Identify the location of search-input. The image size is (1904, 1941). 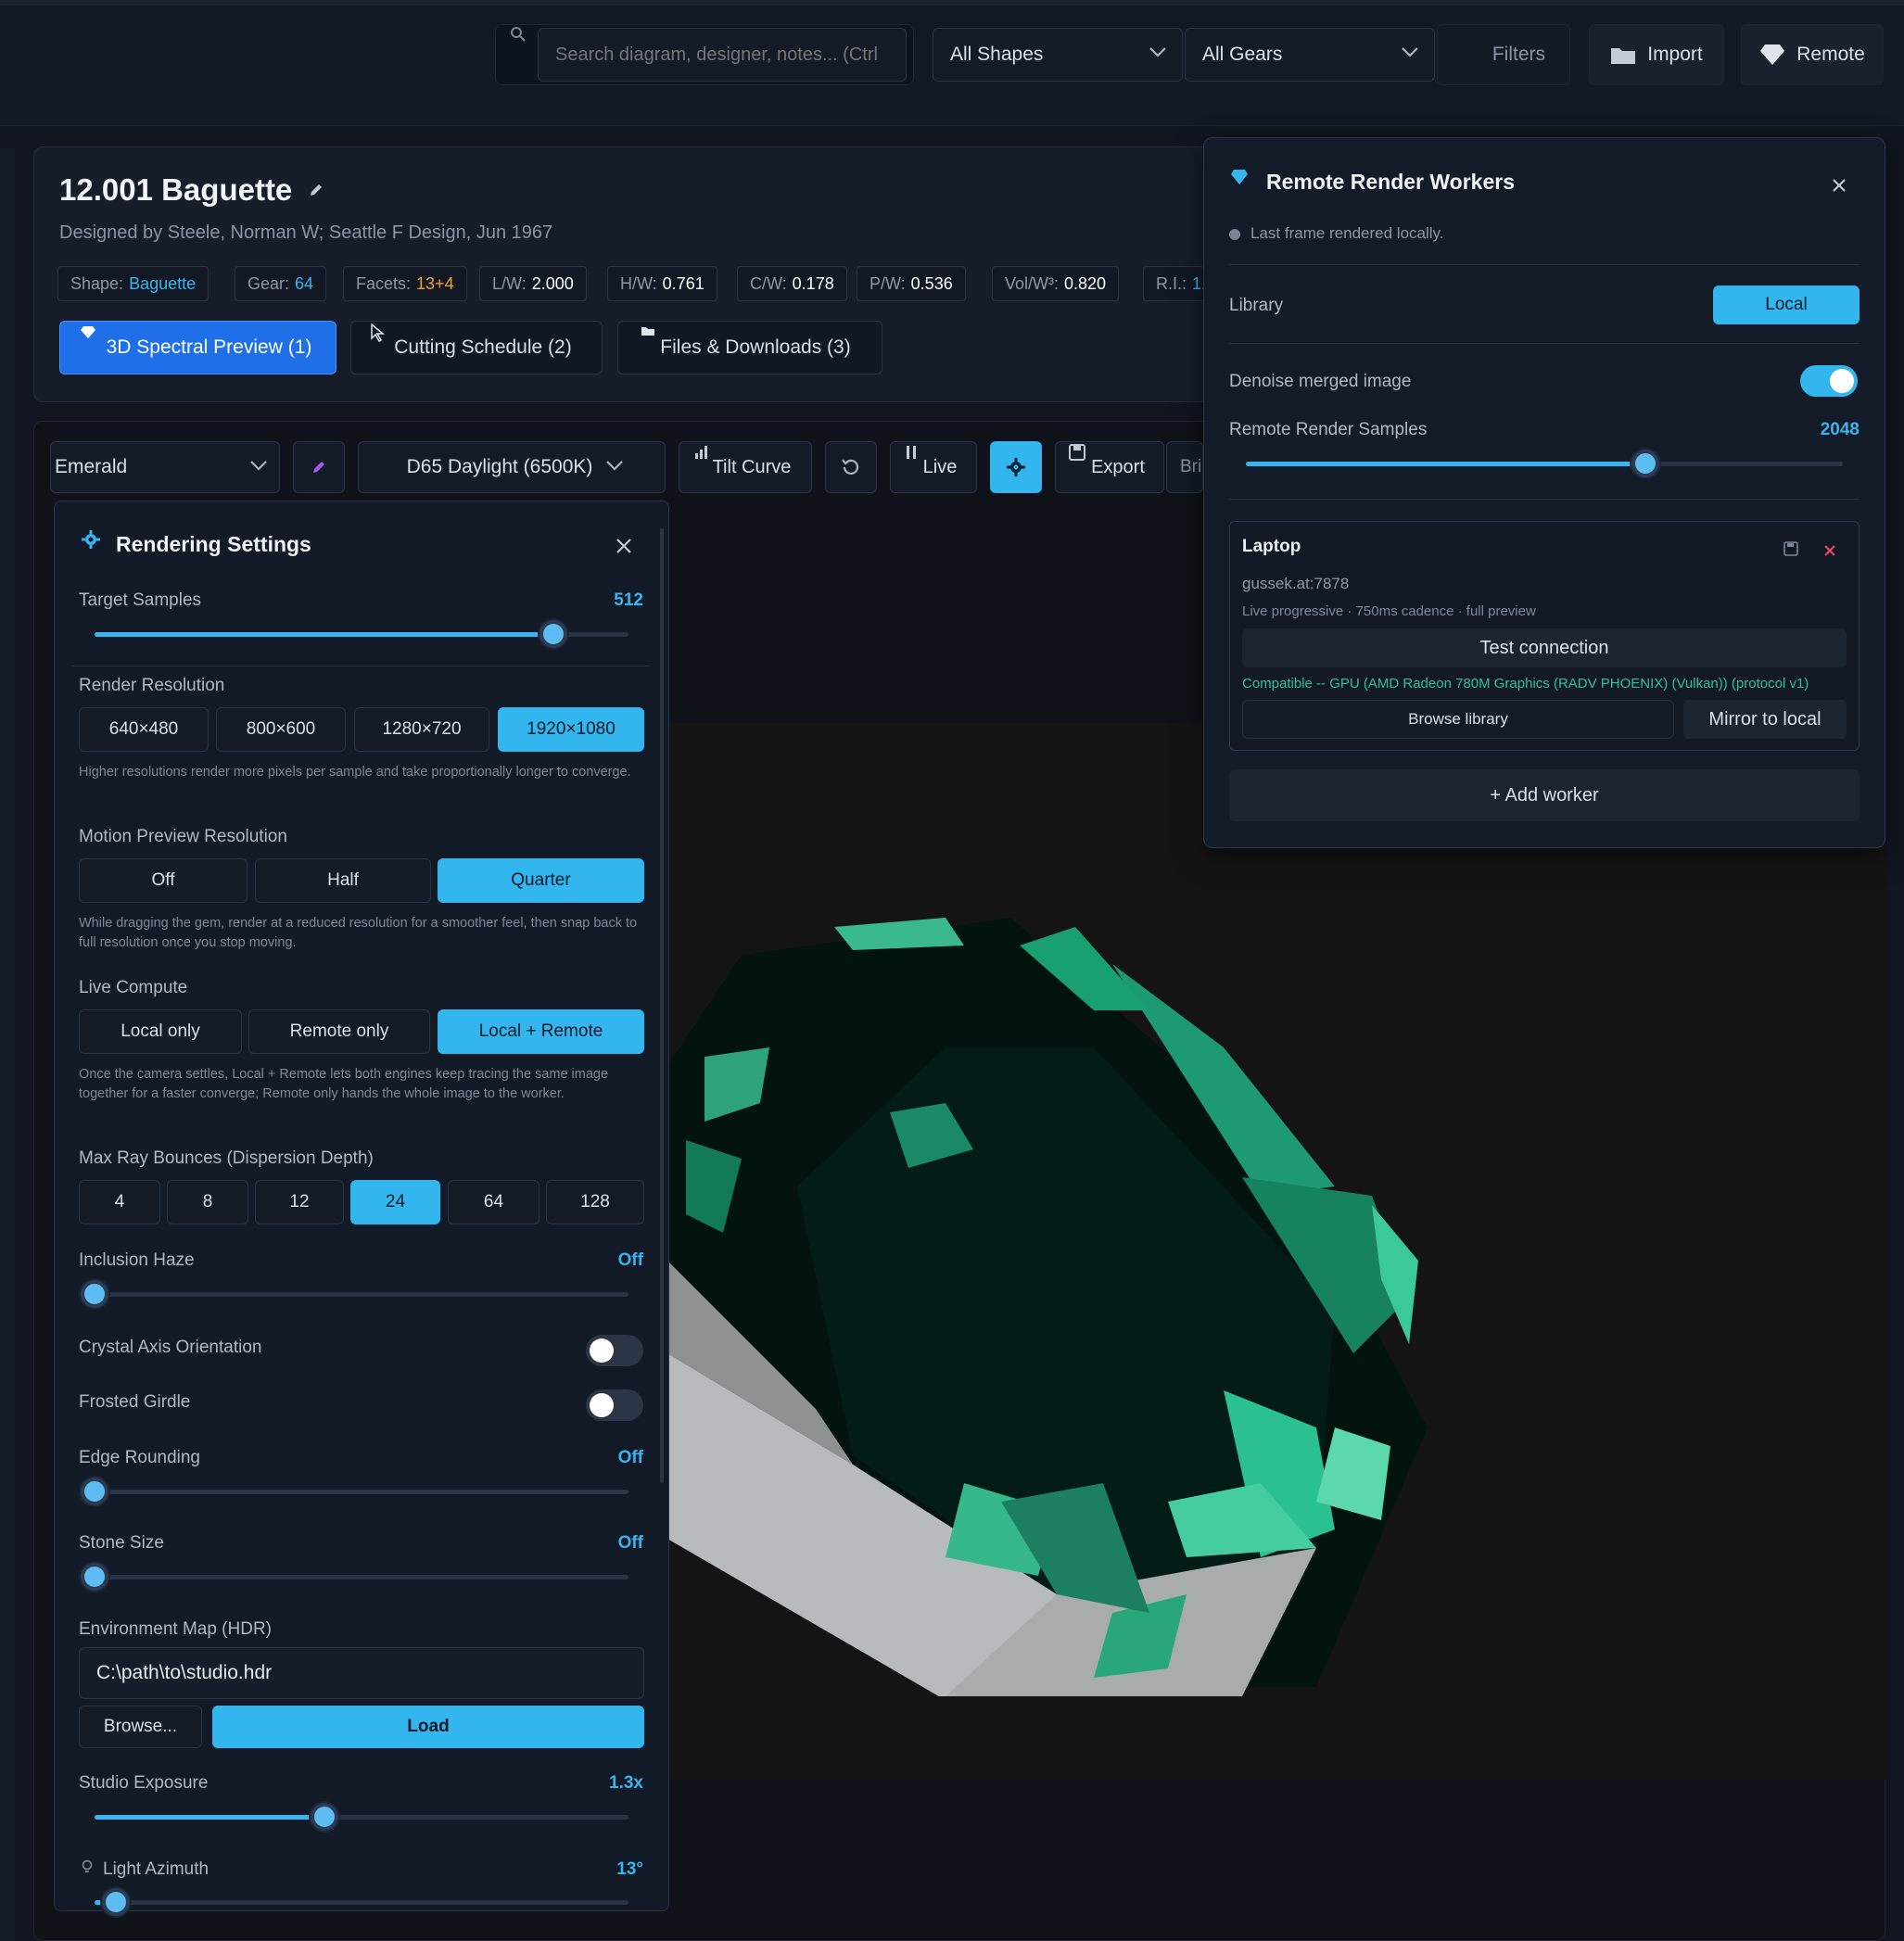
(722, 55).